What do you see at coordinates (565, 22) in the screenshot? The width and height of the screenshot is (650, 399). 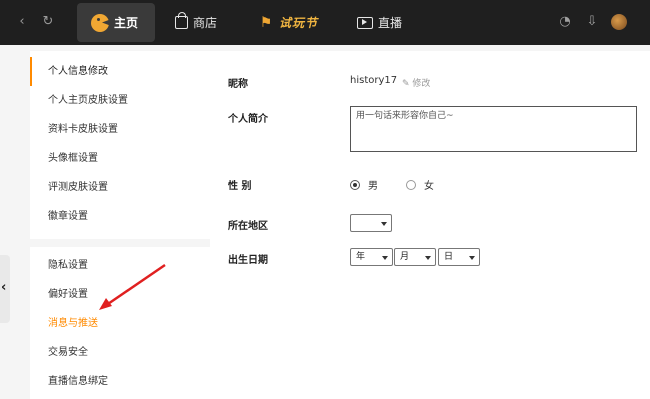 I see `controller-icon: ◔` at bounding box center [565, 22].